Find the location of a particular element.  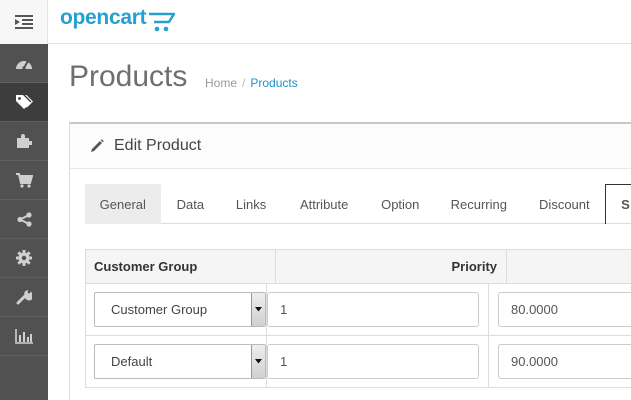

customer-group-select: Customer Group is located at coordinates (180, 309).